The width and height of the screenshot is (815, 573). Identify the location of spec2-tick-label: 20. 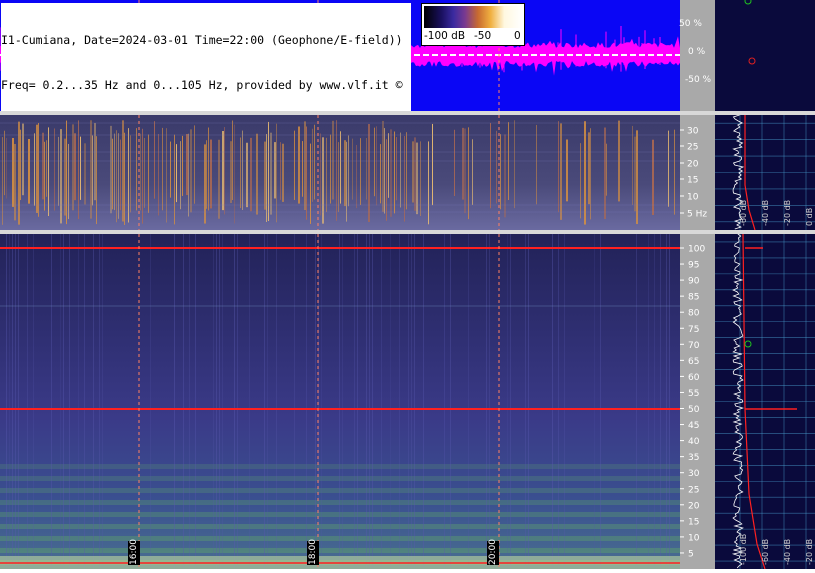
(694, 506).